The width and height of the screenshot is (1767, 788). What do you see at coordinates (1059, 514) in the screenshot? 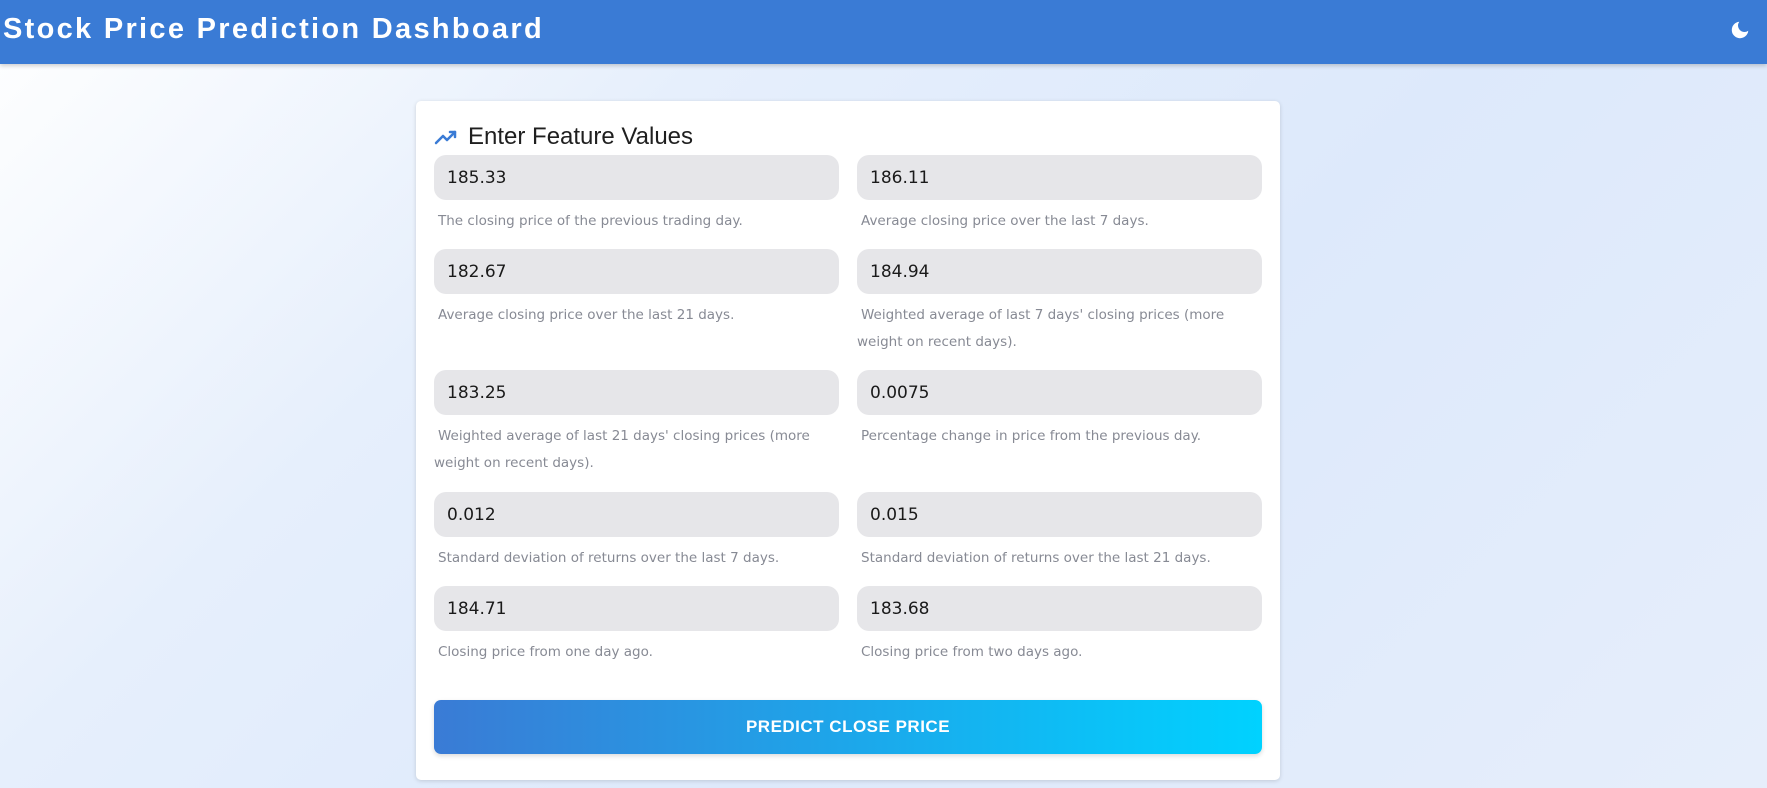
I see `std21-input` at bounding box center [1059, 514].